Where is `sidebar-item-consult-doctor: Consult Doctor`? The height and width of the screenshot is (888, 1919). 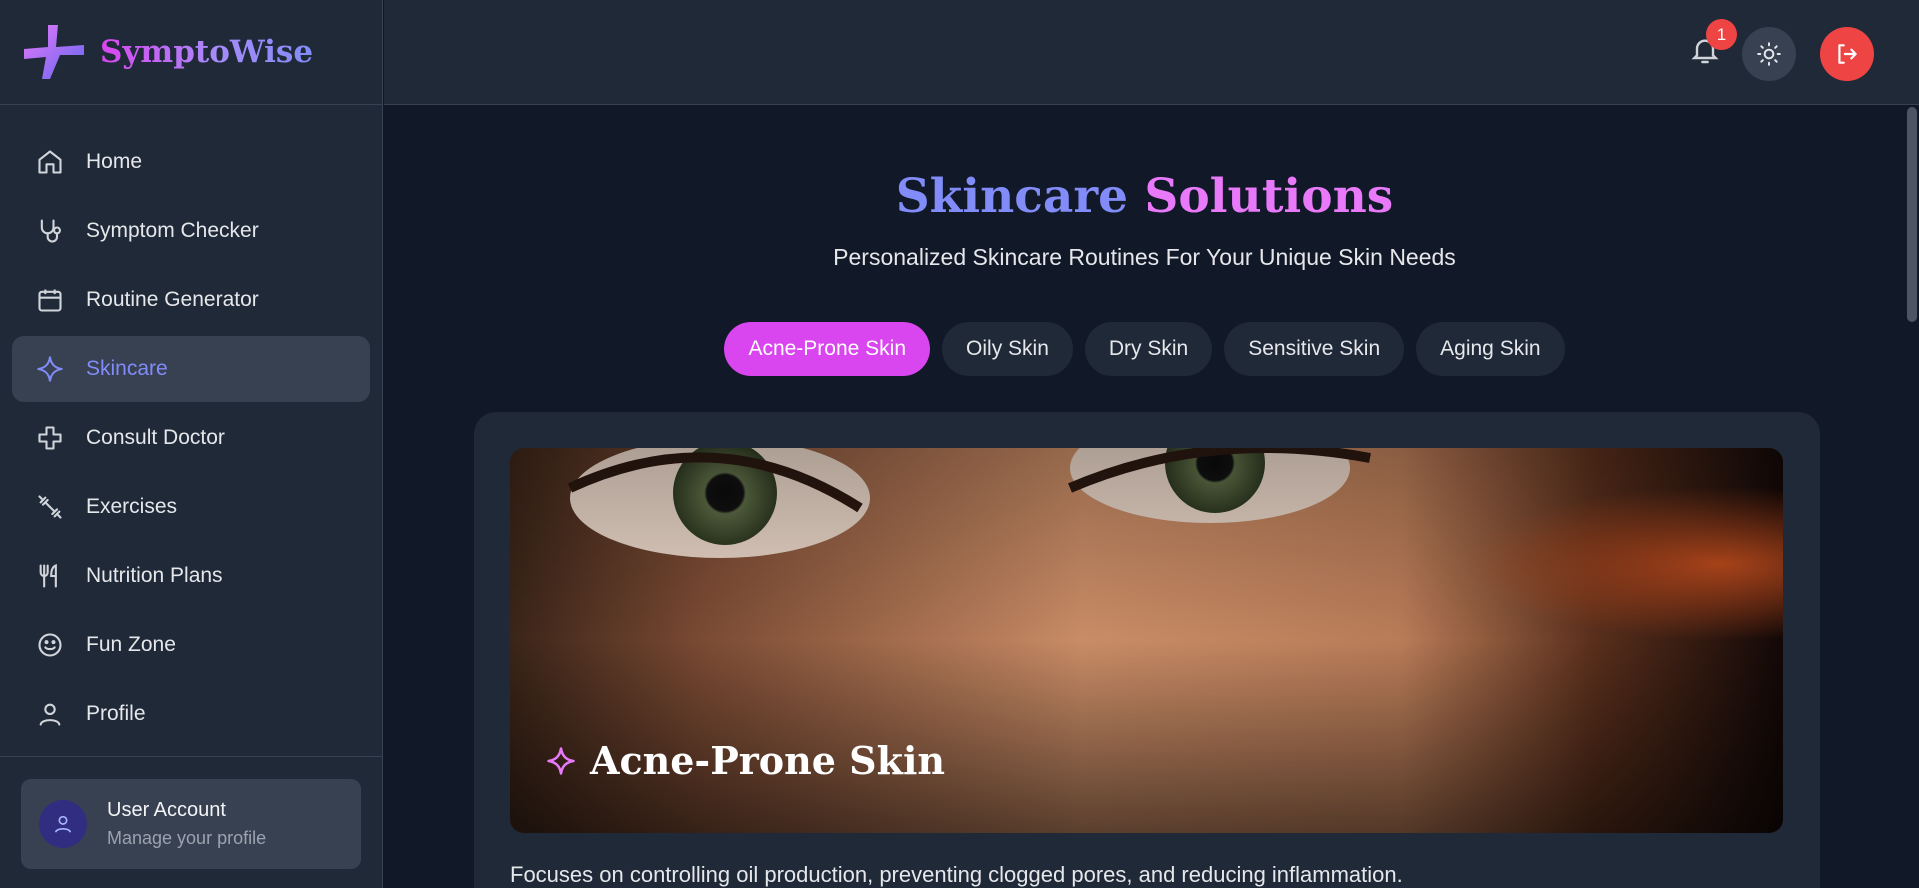
sidebar-item-consult-doctor: Consult Doctor is located at coordinates (191, 438).